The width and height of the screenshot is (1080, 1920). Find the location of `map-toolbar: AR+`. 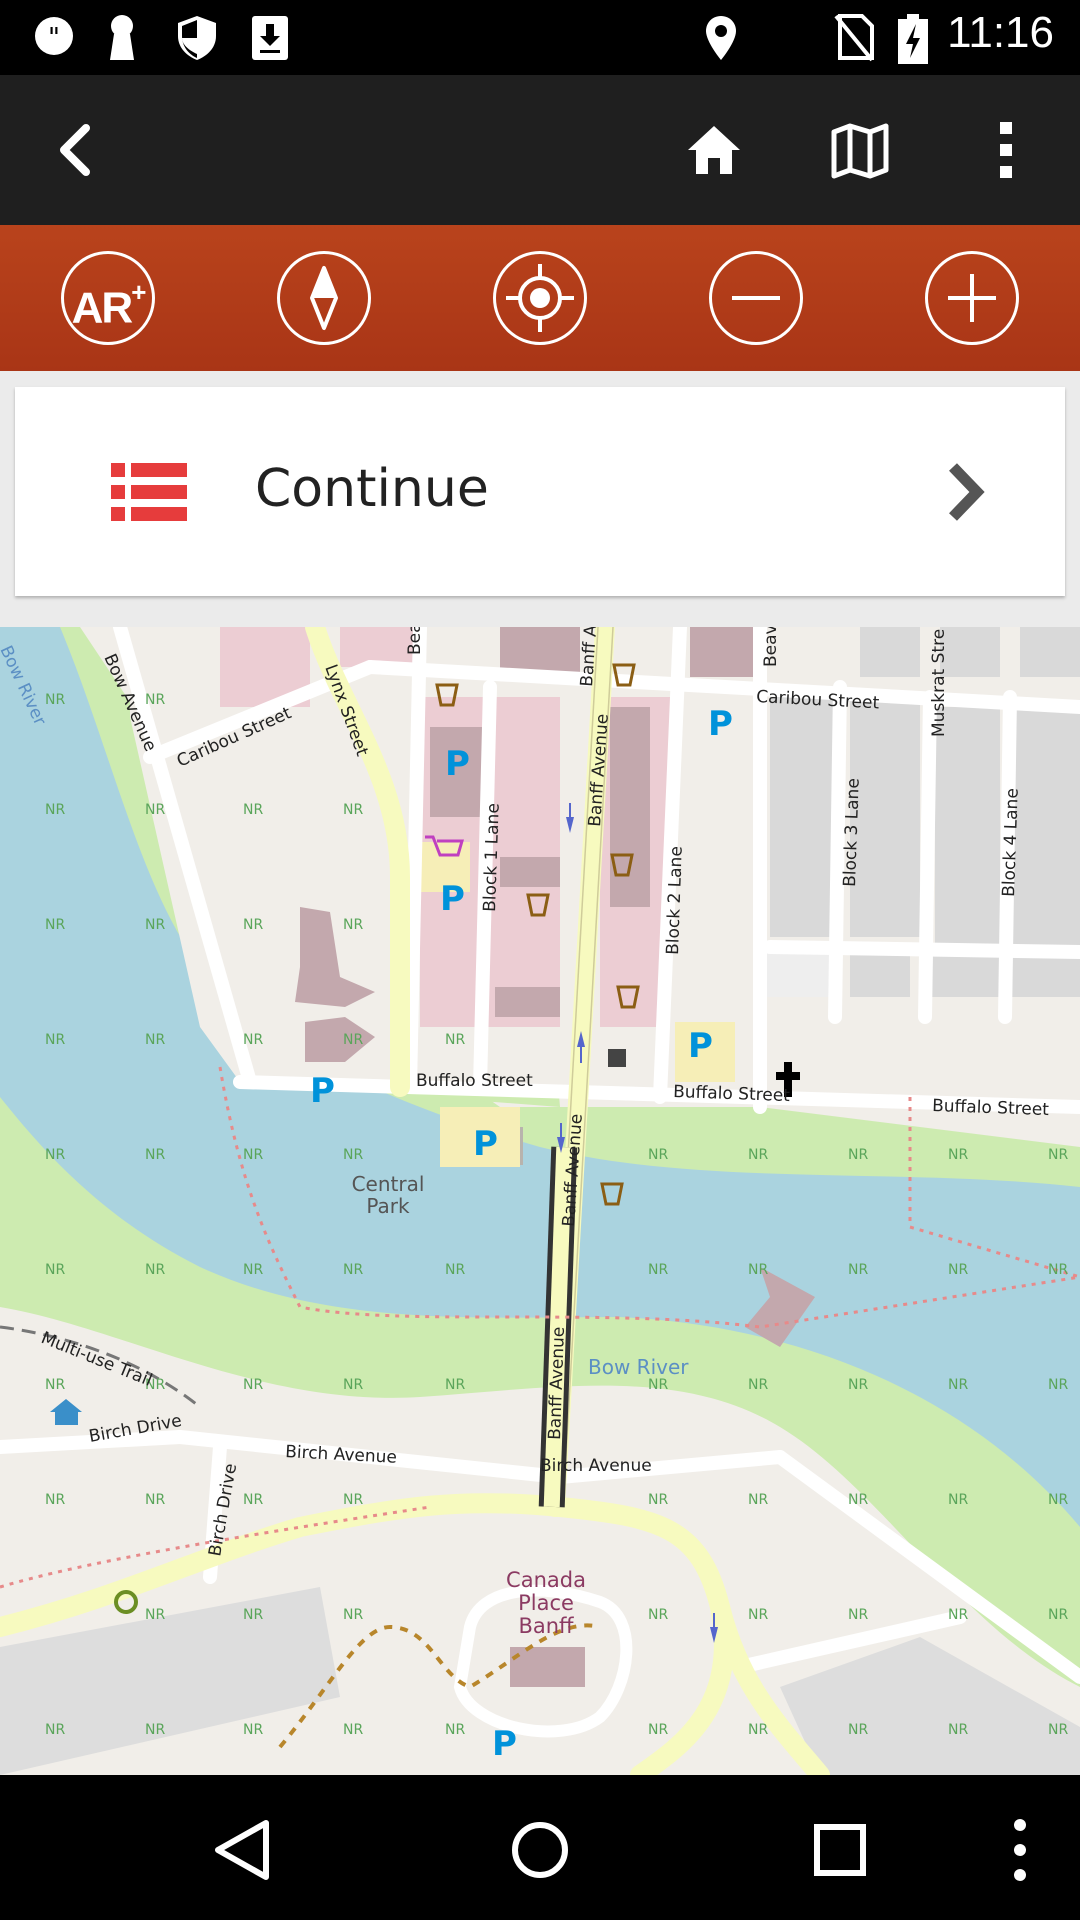

map-toolbar: AR+ is located at coordinates (540, 298).